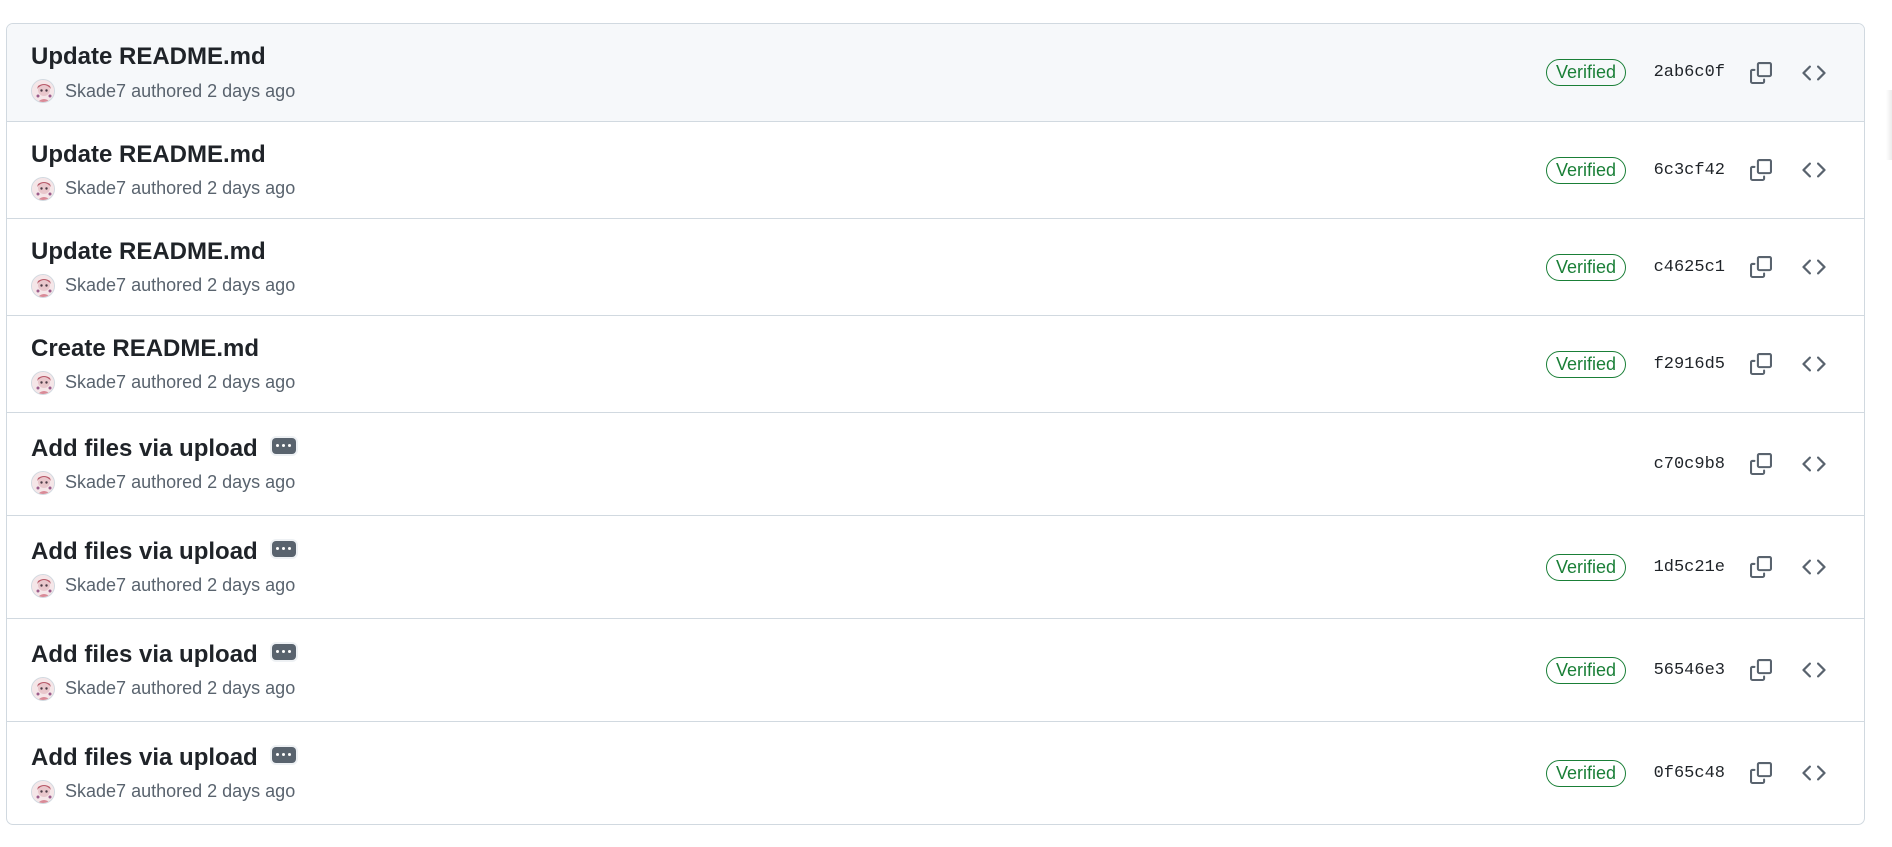 The width and height of the screenshot is (1892, 847). I want to click on commit-sha-link: c4625c1, so click(1689, 267).